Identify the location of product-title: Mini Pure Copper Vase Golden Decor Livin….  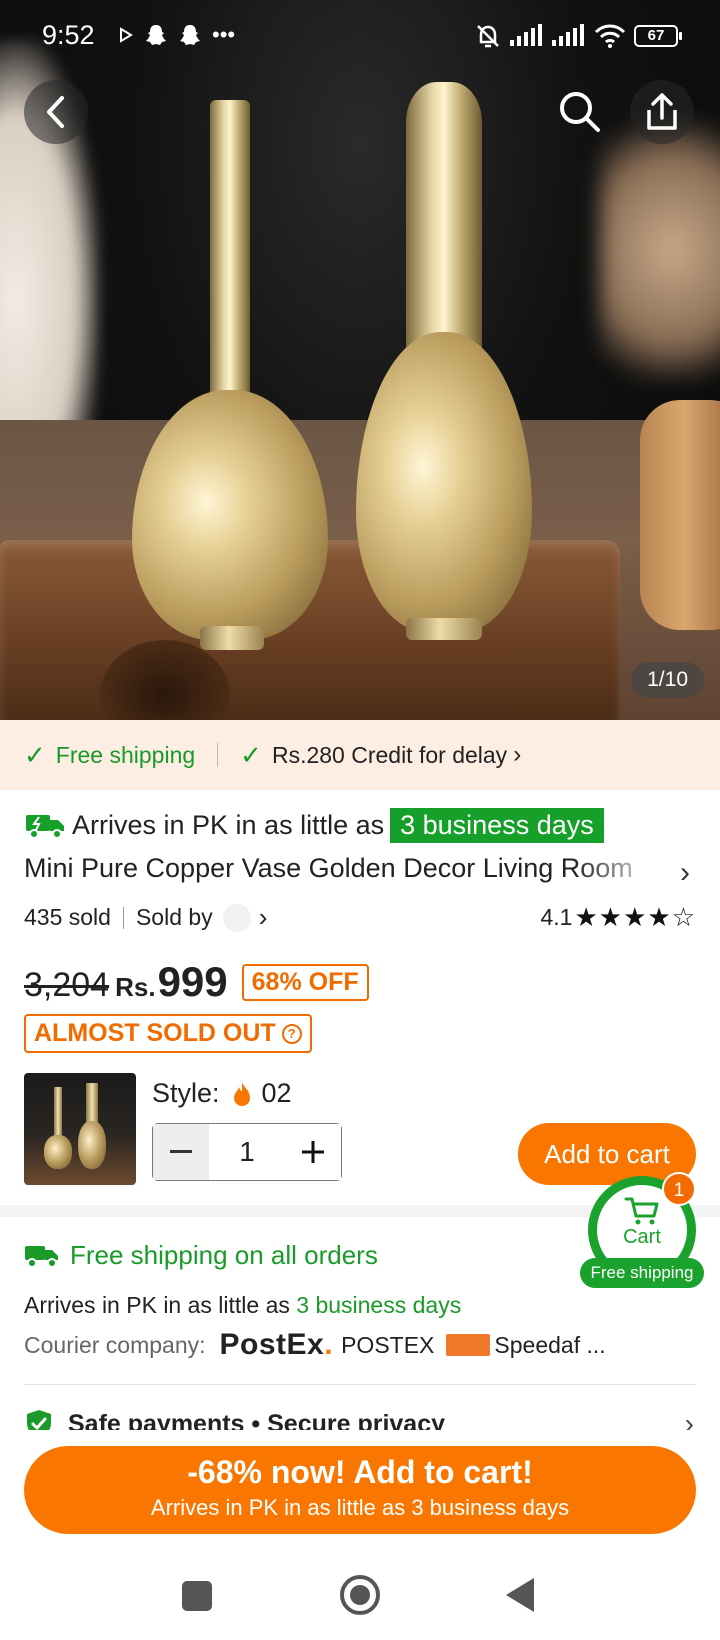
(344, 868).